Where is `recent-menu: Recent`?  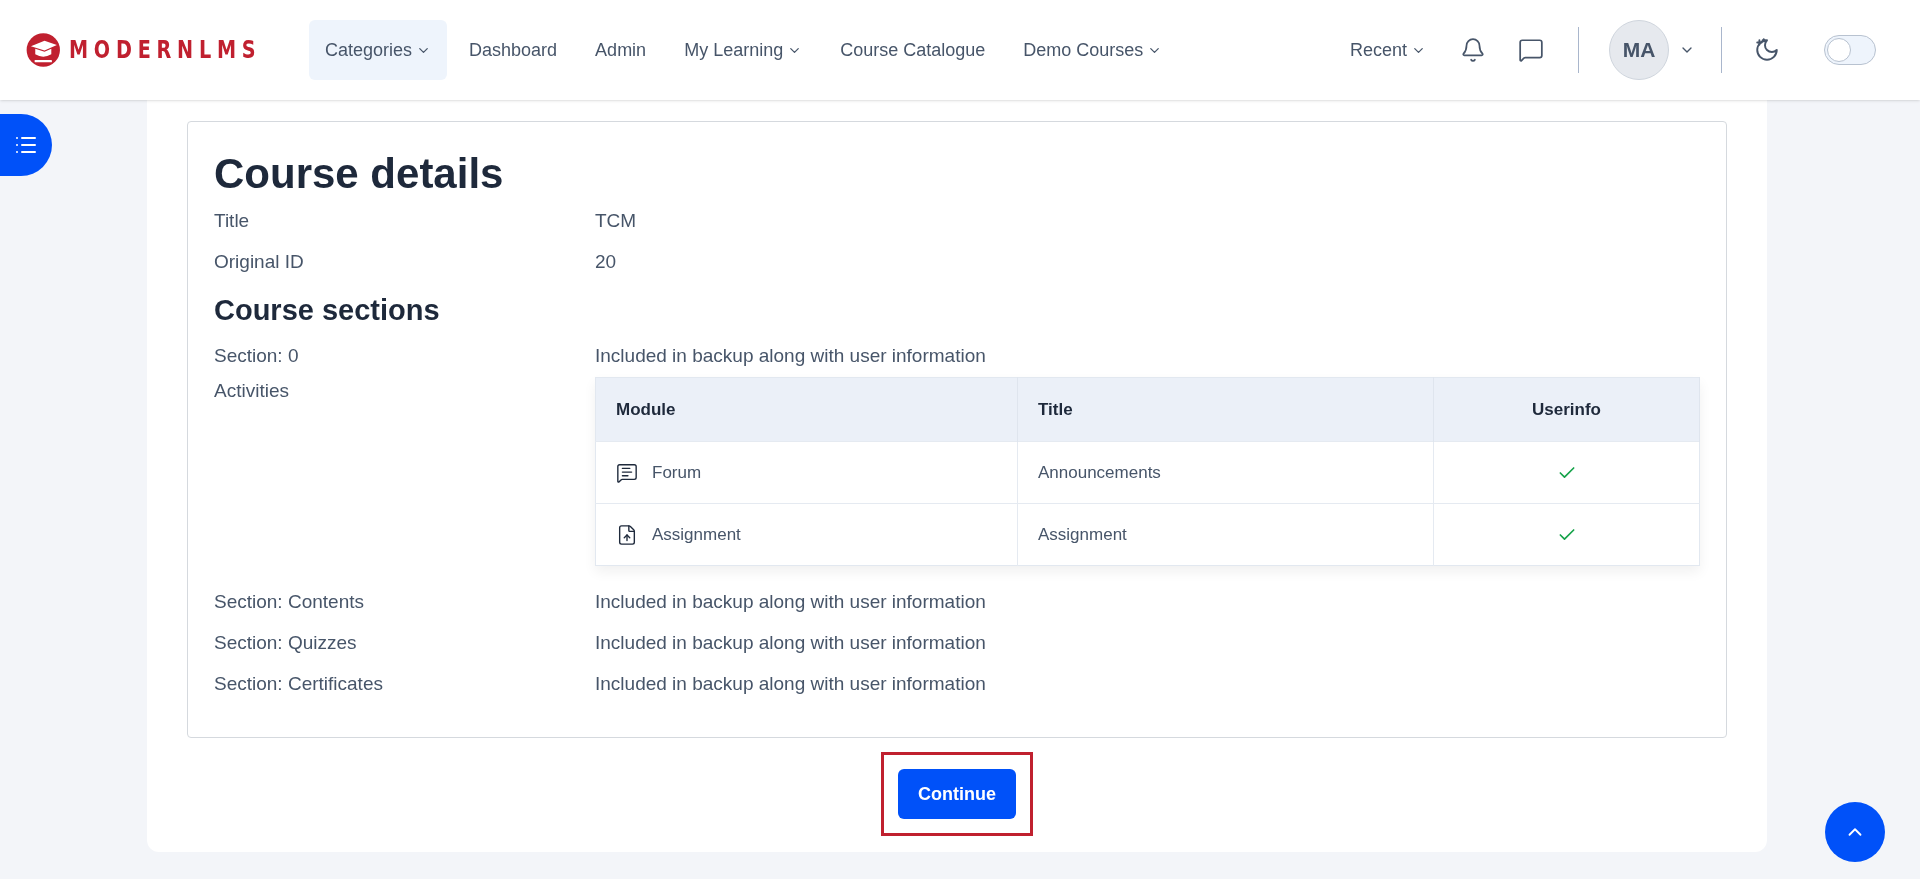 recent-menu: Recent is located at coordinates (1387, 50).